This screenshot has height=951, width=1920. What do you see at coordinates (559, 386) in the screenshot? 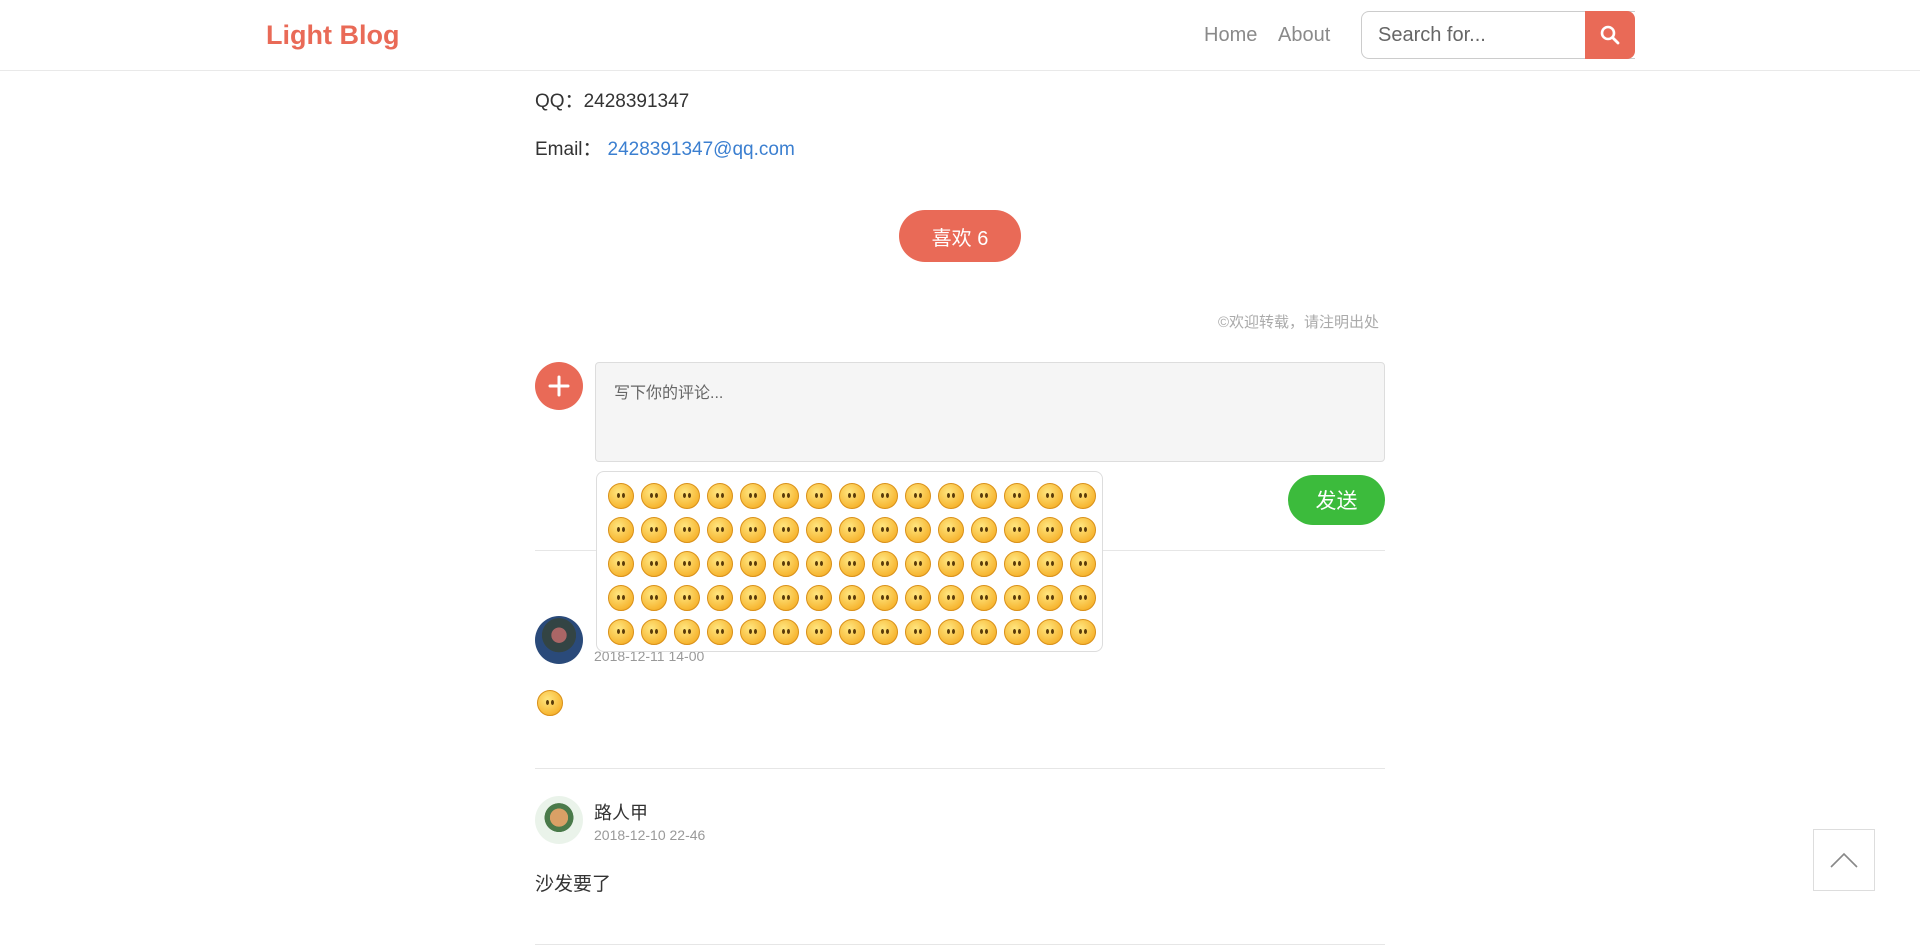
I see `emoji-toggle-button` at bounding box center [559, 386].